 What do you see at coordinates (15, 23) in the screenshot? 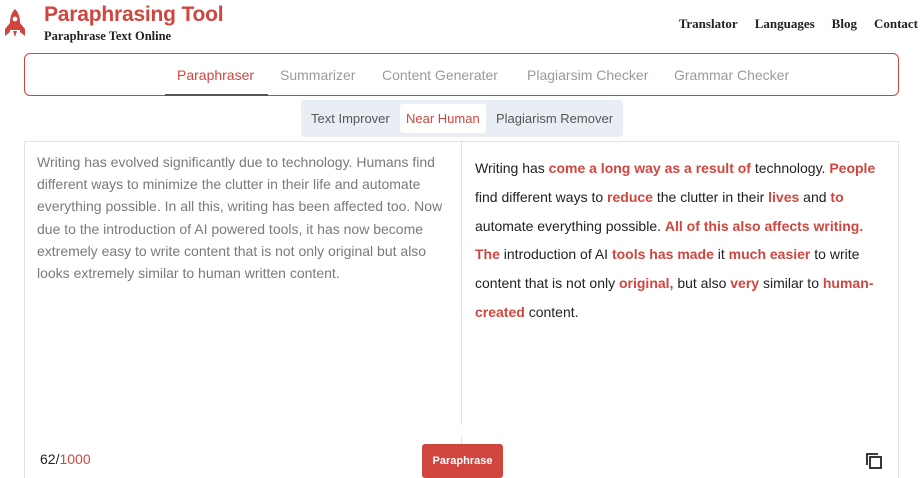
I see `rocket-icon` at bounding box center [15, 23].